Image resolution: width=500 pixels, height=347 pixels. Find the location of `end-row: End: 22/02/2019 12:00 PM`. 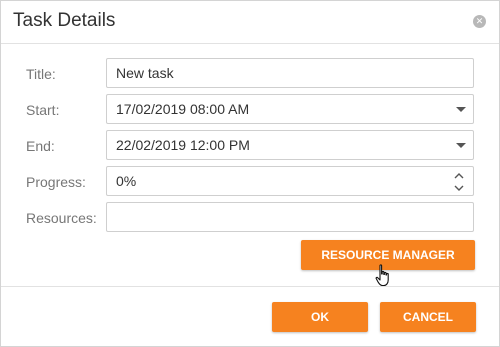

end-row: End: 22/02/2019 12:00 PM is located at coordinates (250, 146).